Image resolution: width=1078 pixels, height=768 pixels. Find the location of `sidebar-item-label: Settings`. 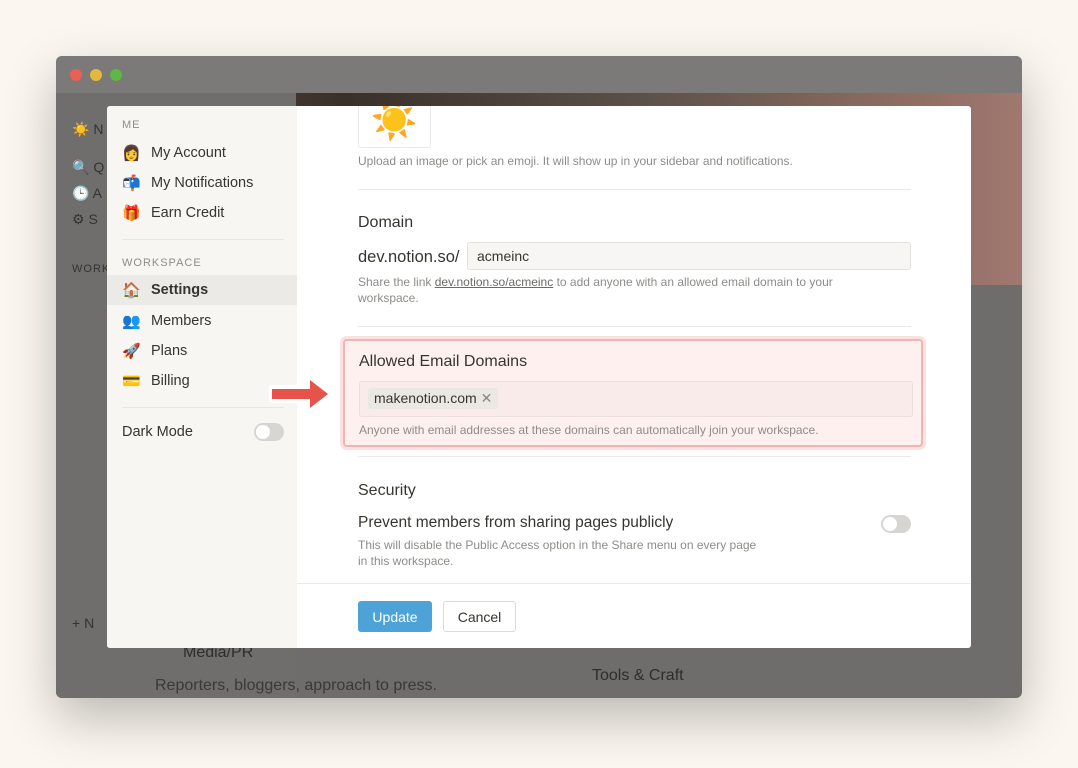

sidebar-item-label: Settings is located at coordinates (180, 290).